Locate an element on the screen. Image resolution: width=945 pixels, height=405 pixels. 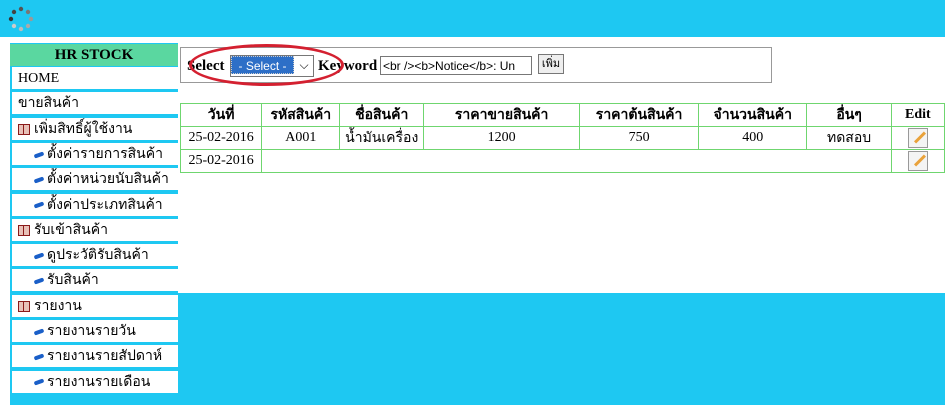
table-cell: 750 is located at coordinates (639, 138).